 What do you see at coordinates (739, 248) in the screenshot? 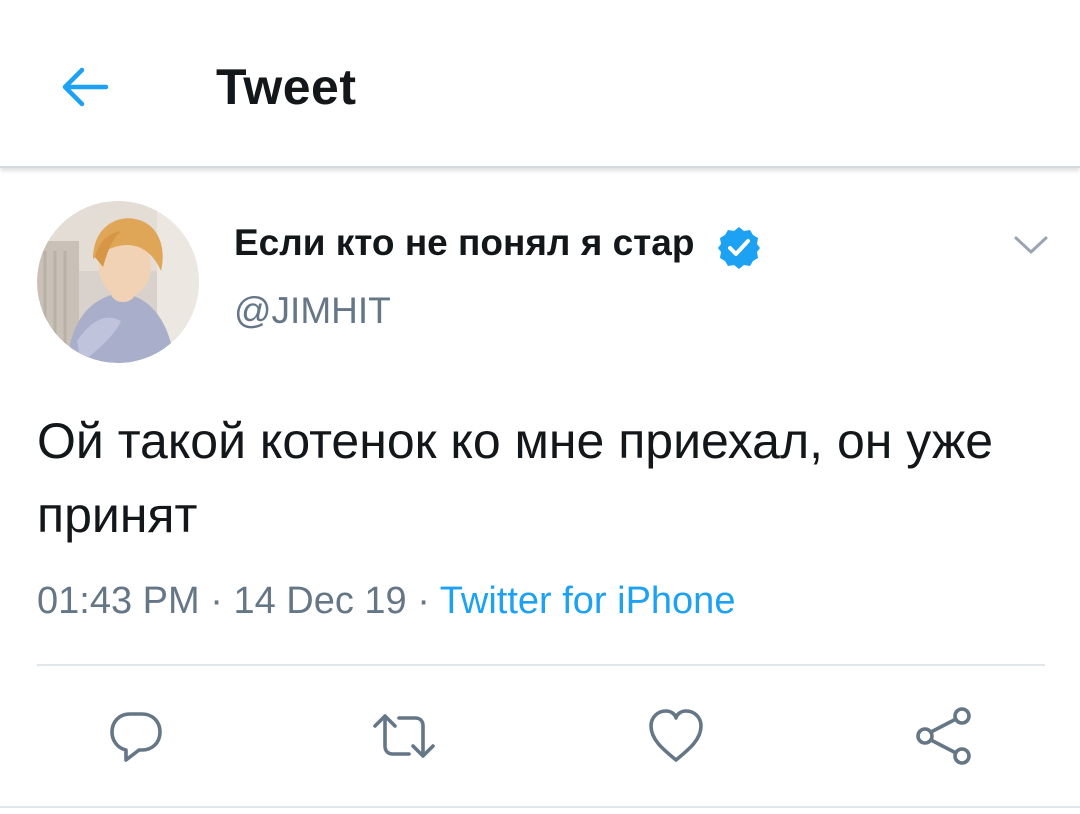
I see `verified-badge-icon` at bounding box center [739, 248].